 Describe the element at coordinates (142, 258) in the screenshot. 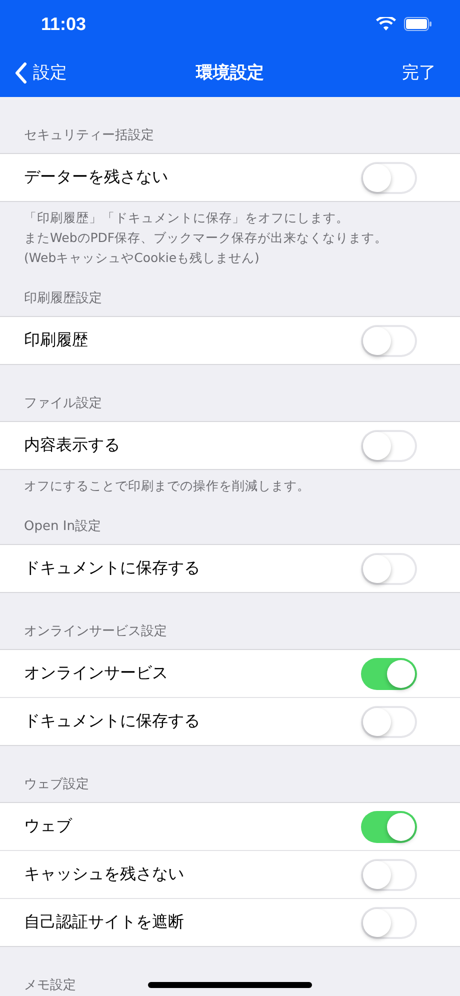

I see `section-footer-text: (WebキャッシュやCookieも残しません)` at that location.